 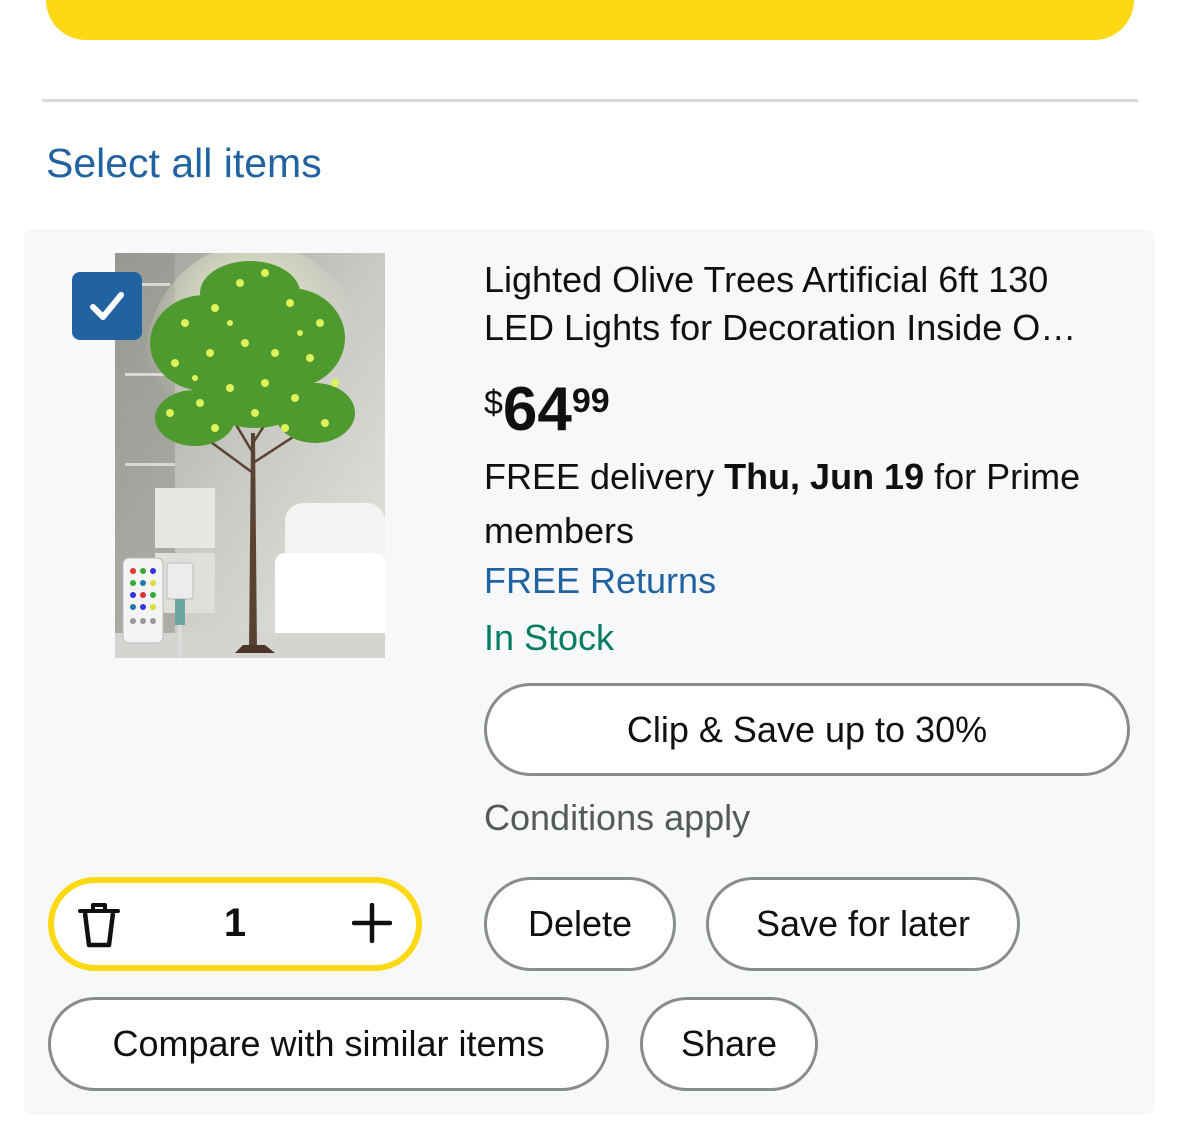 I want to click on plus-icon, so click(x=372, y=923).